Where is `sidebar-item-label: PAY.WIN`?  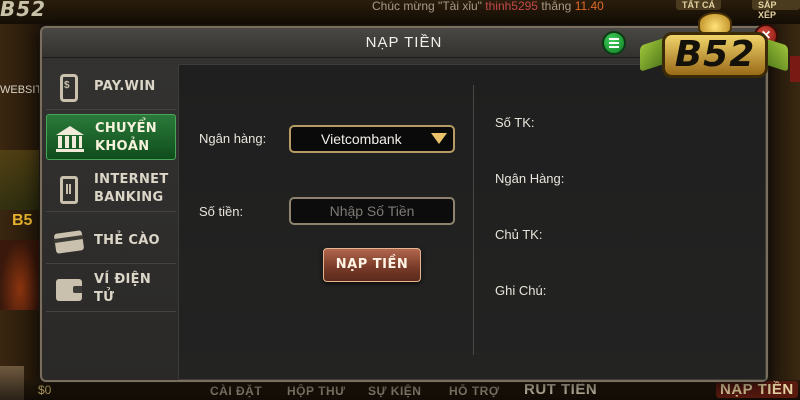 sidebar-item-label: PAY.WIN is located at coordinates (125, 86).